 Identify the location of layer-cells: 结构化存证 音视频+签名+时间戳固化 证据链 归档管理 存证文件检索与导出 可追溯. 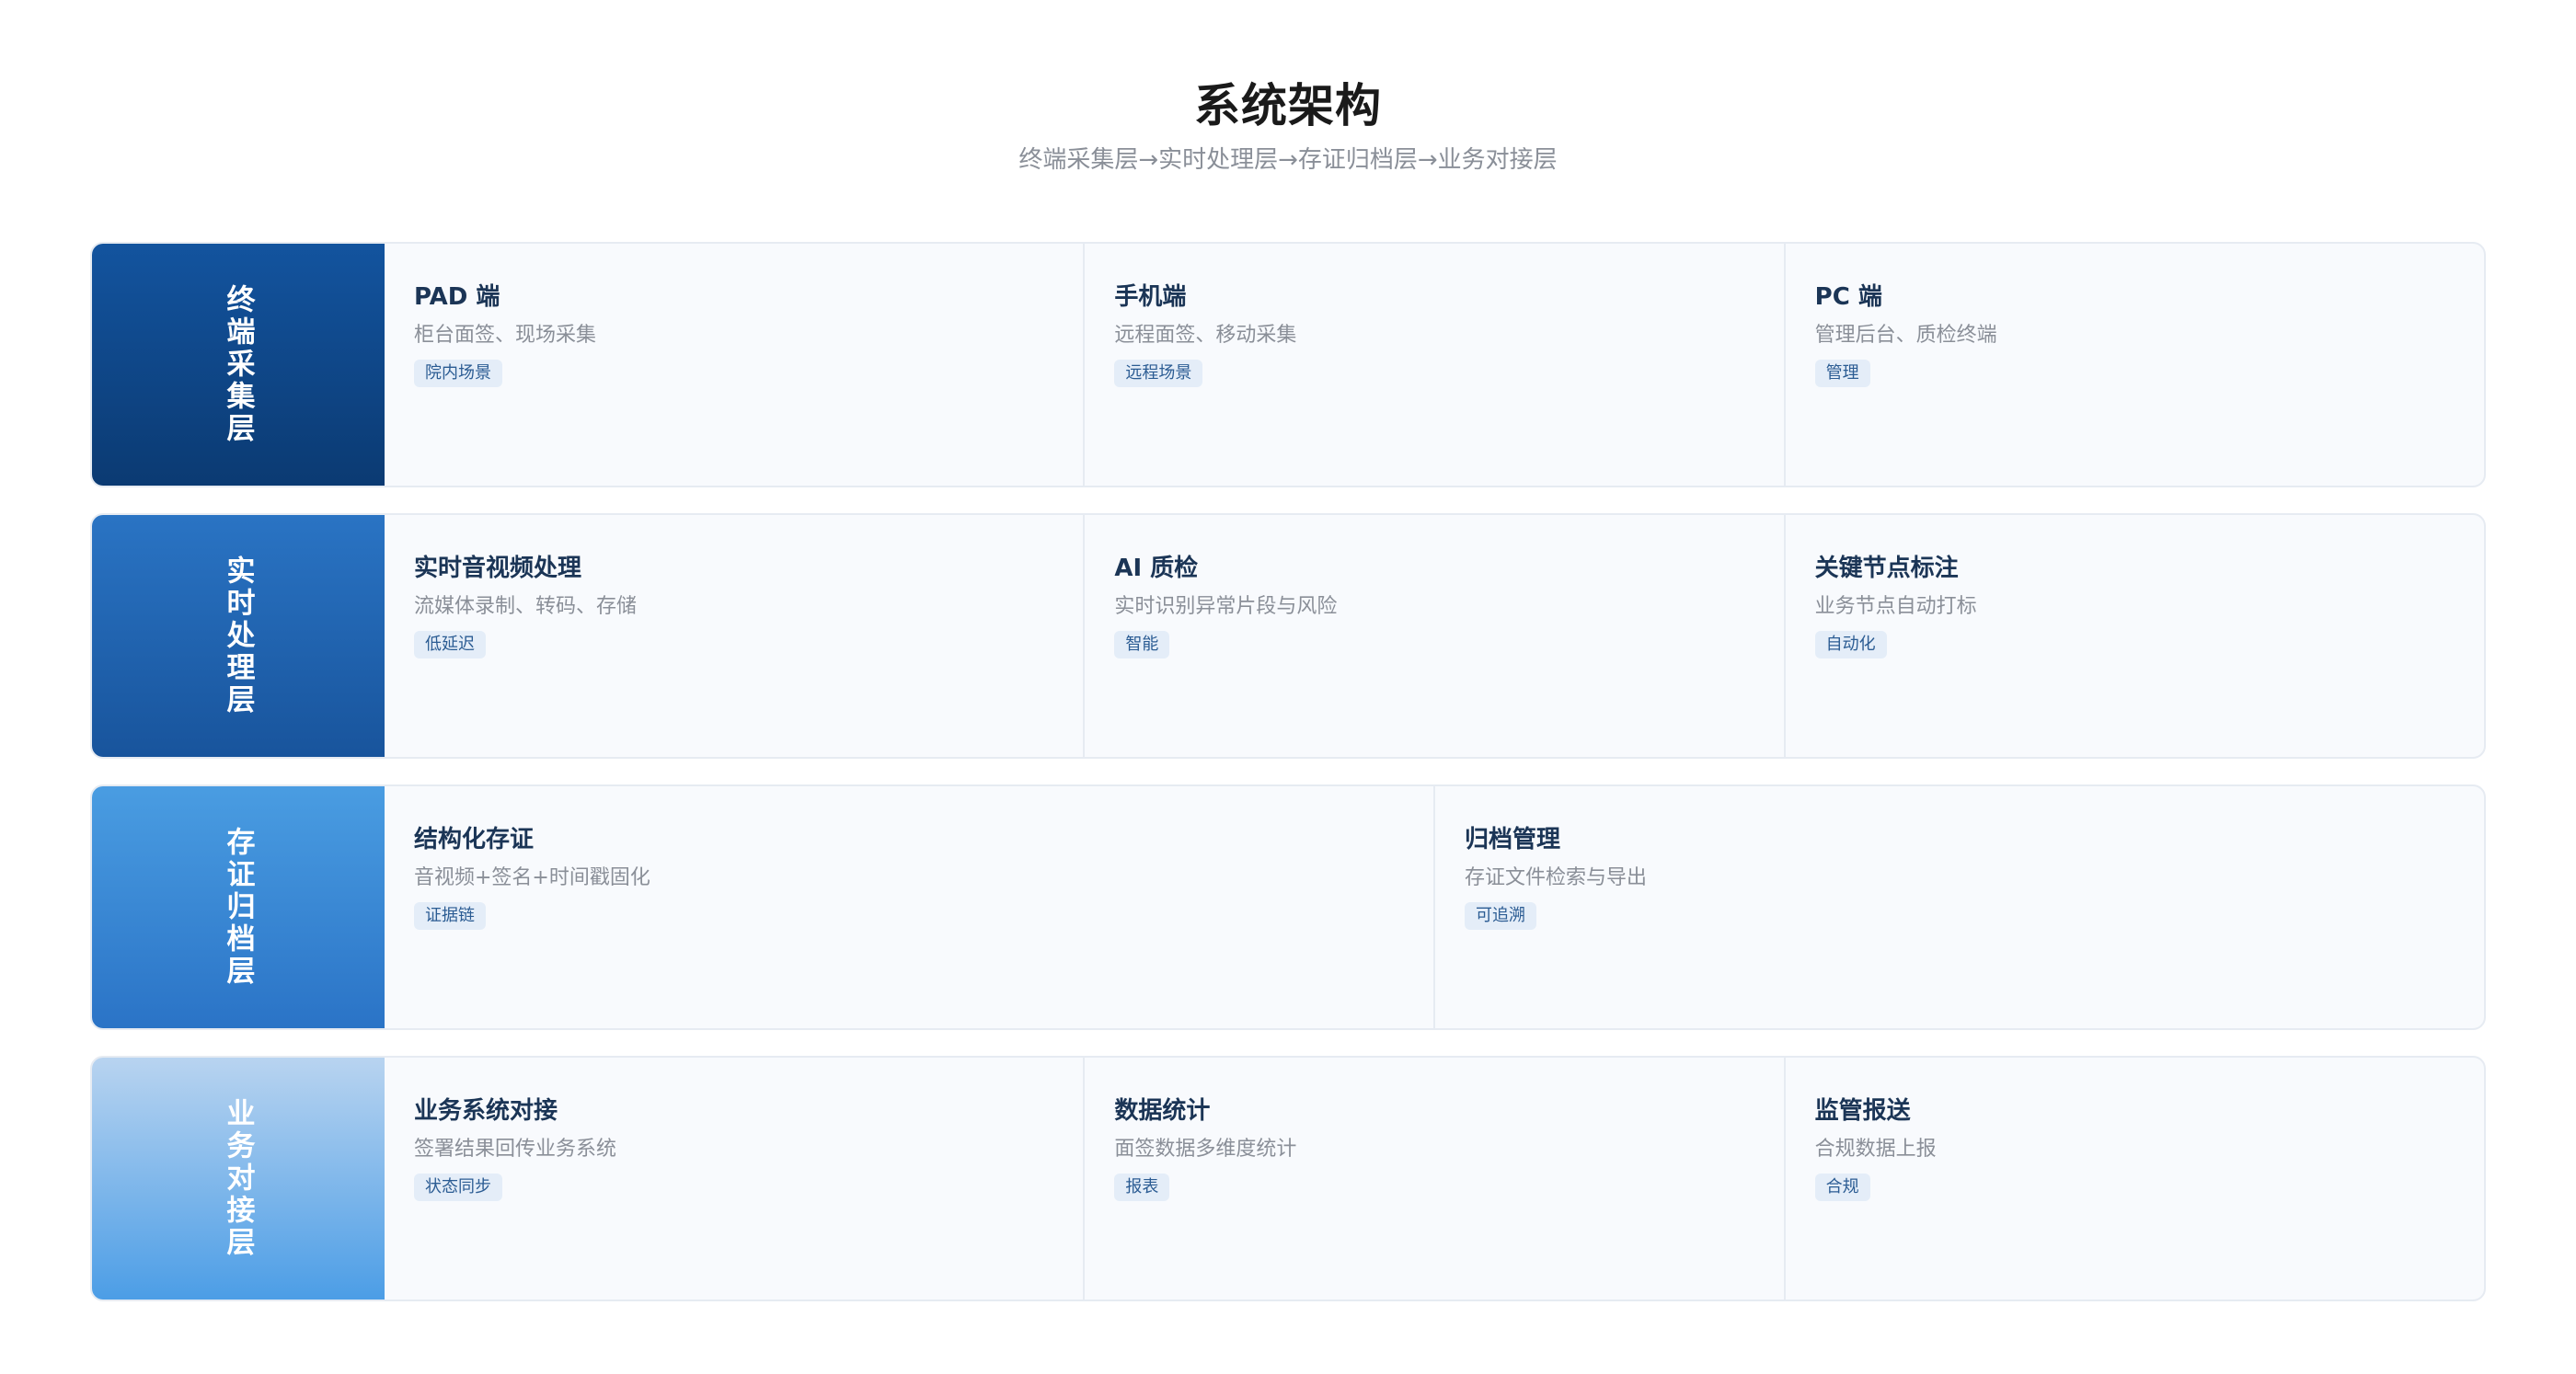
(1434, 907).